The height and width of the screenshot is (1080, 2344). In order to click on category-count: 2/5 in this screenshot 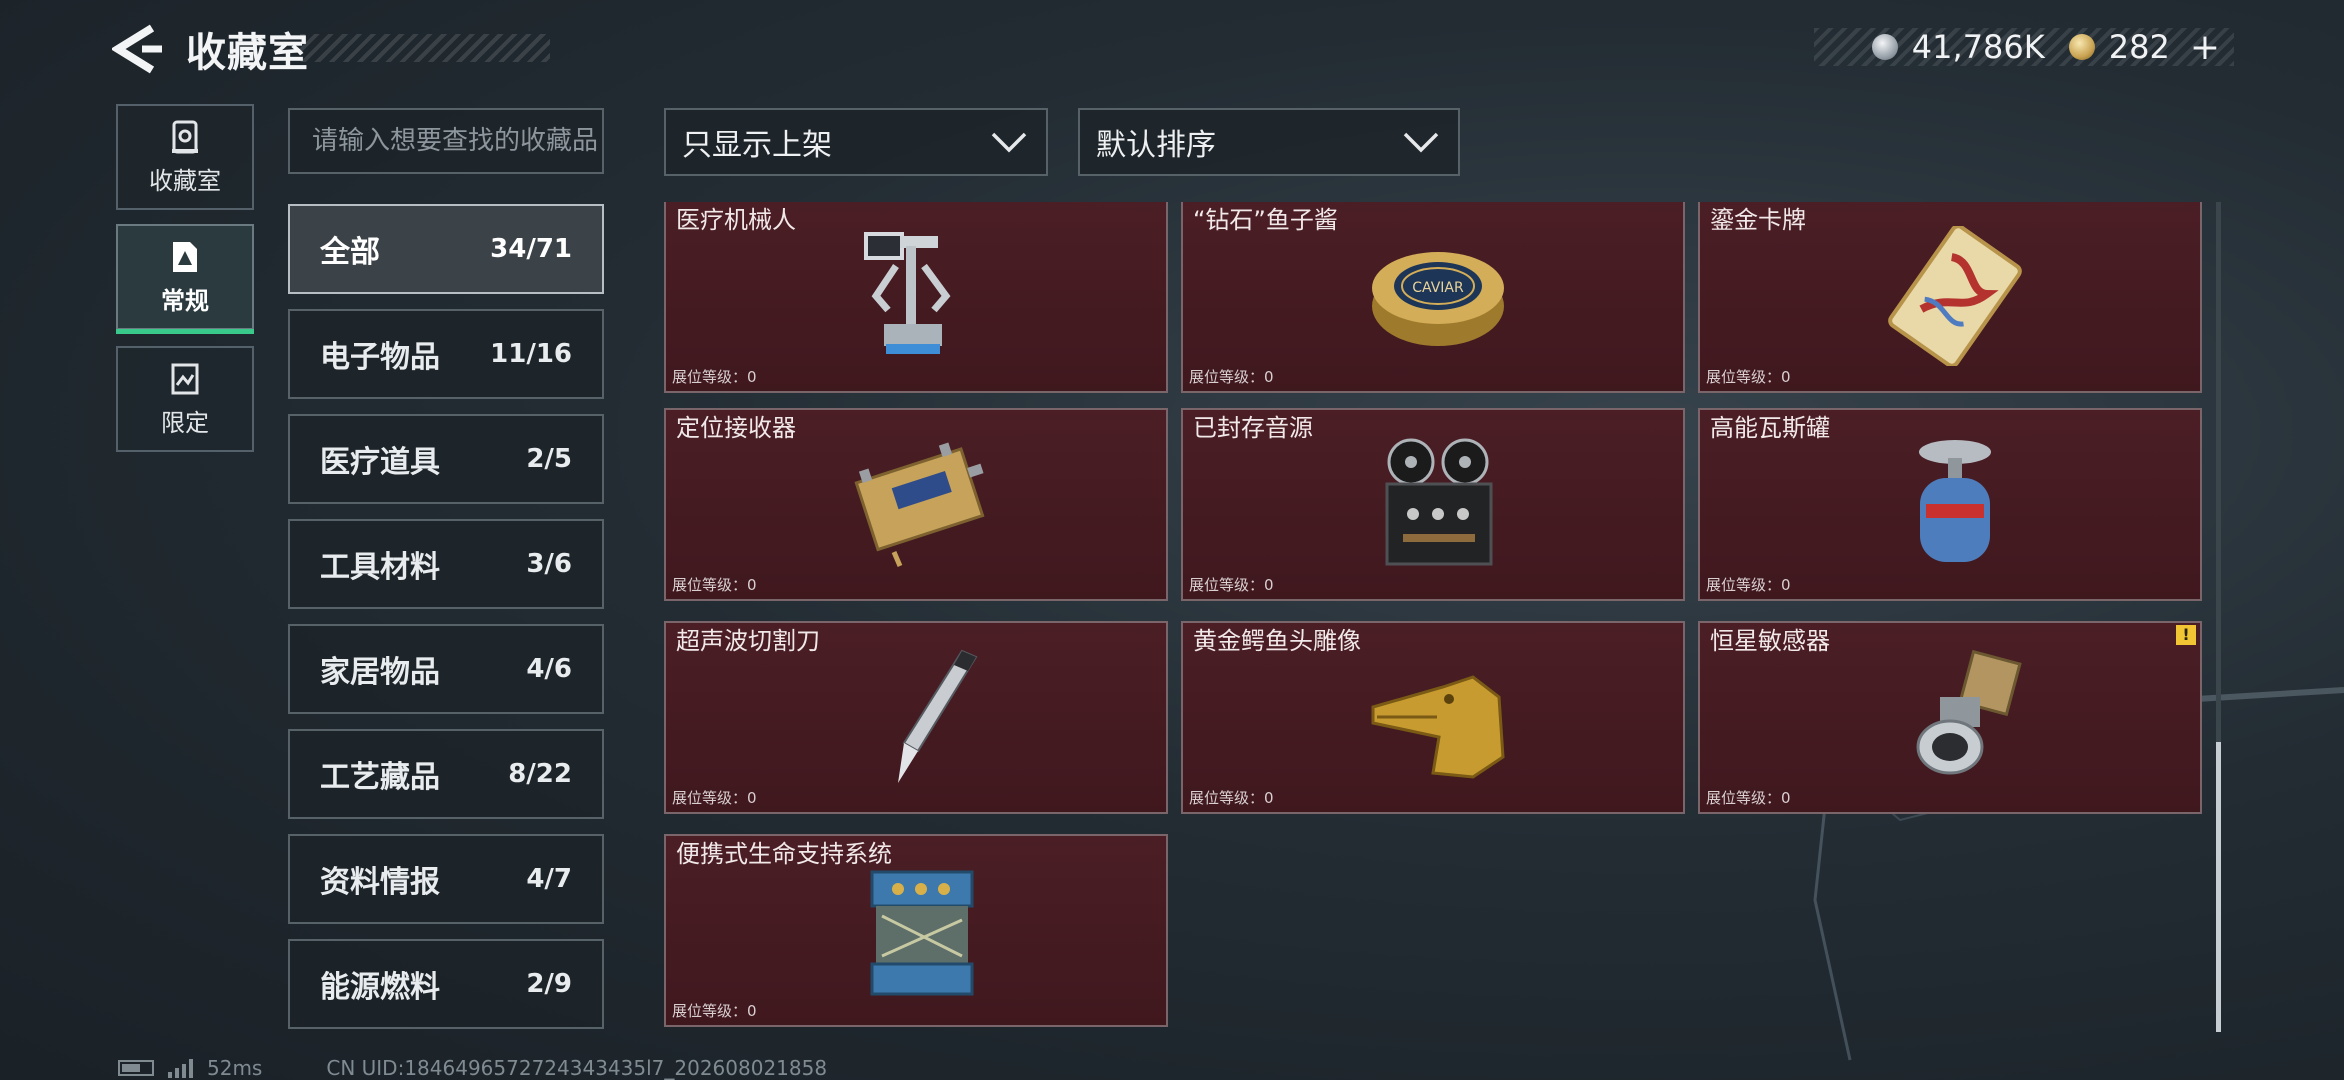, I will do `click(549, 459)`.